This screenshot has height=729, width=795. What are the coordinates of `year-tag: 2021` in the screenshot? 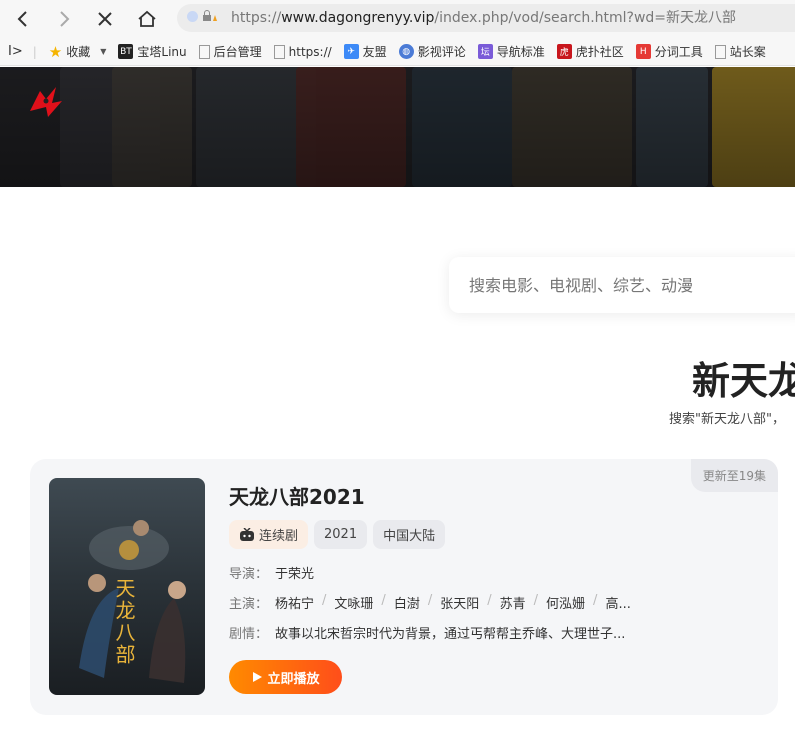 It's located at (341, 534).